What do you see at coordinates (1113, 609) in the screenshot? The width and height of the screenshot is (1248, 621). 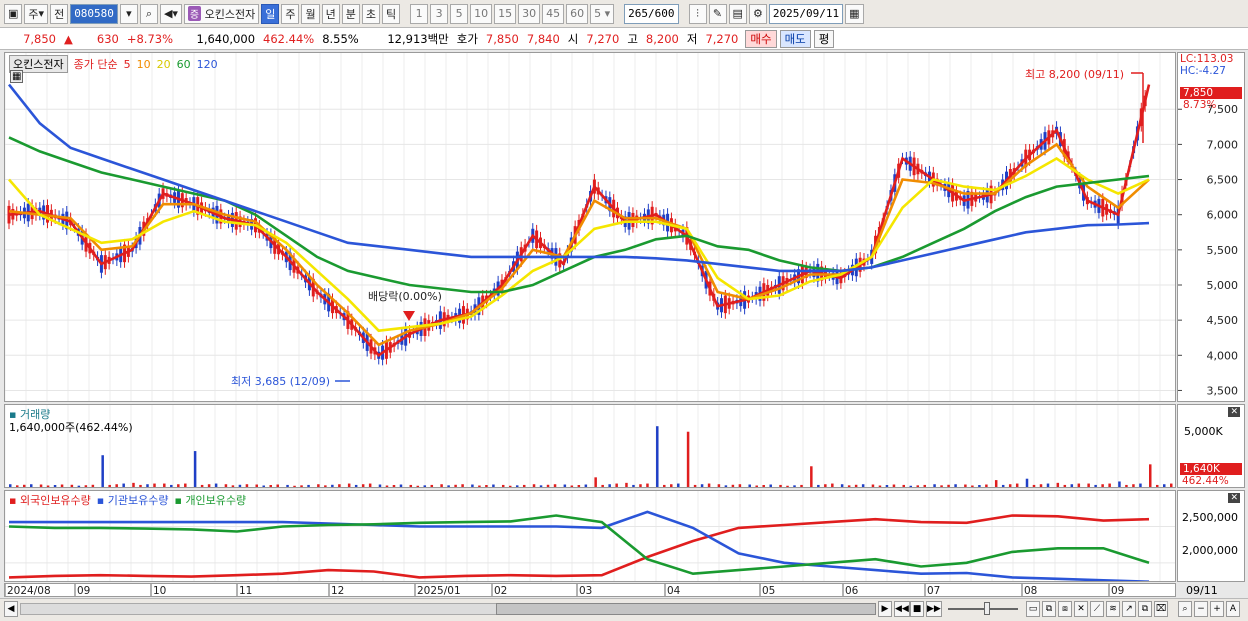 I see `fib-icon: ≋` at bounding box center [1113, 609].